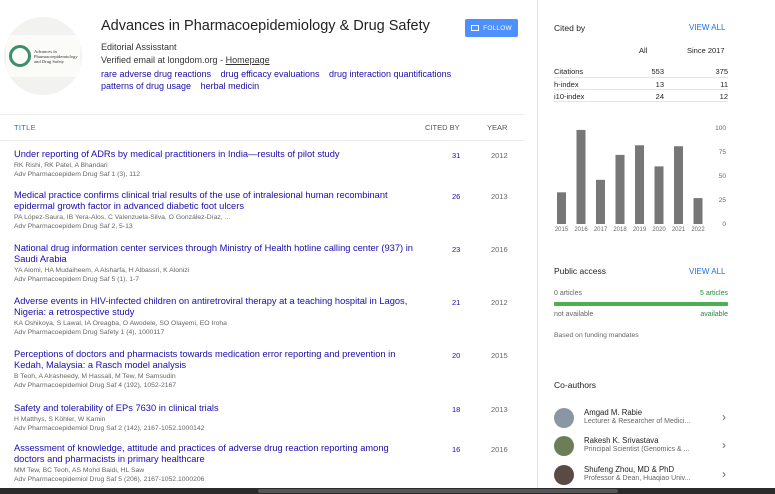  I want to click on envelope-icon, so click(475, 28).